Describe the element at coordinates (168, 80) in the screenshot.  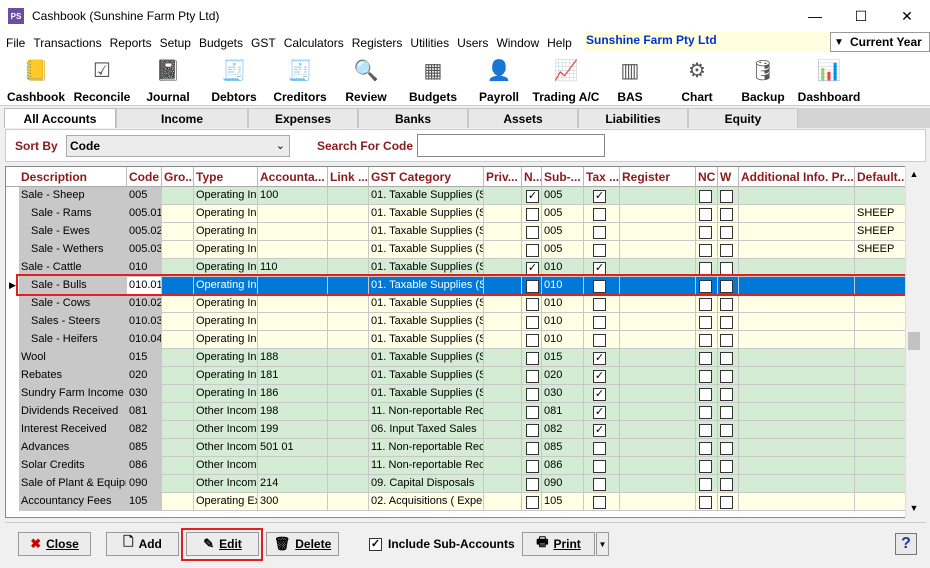
I see `toolbar-journal-button: 📓 Journal` at that location.